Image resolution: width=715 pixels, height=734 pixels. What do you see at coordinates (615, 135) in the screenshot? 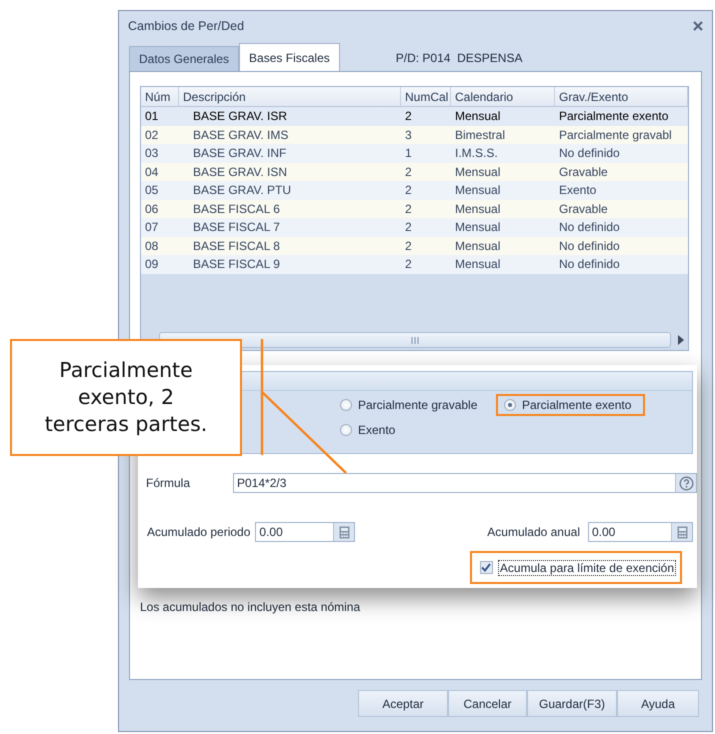
I see `table-cell-text: Parcialmente gravabl` at bounding box center [615, 135].